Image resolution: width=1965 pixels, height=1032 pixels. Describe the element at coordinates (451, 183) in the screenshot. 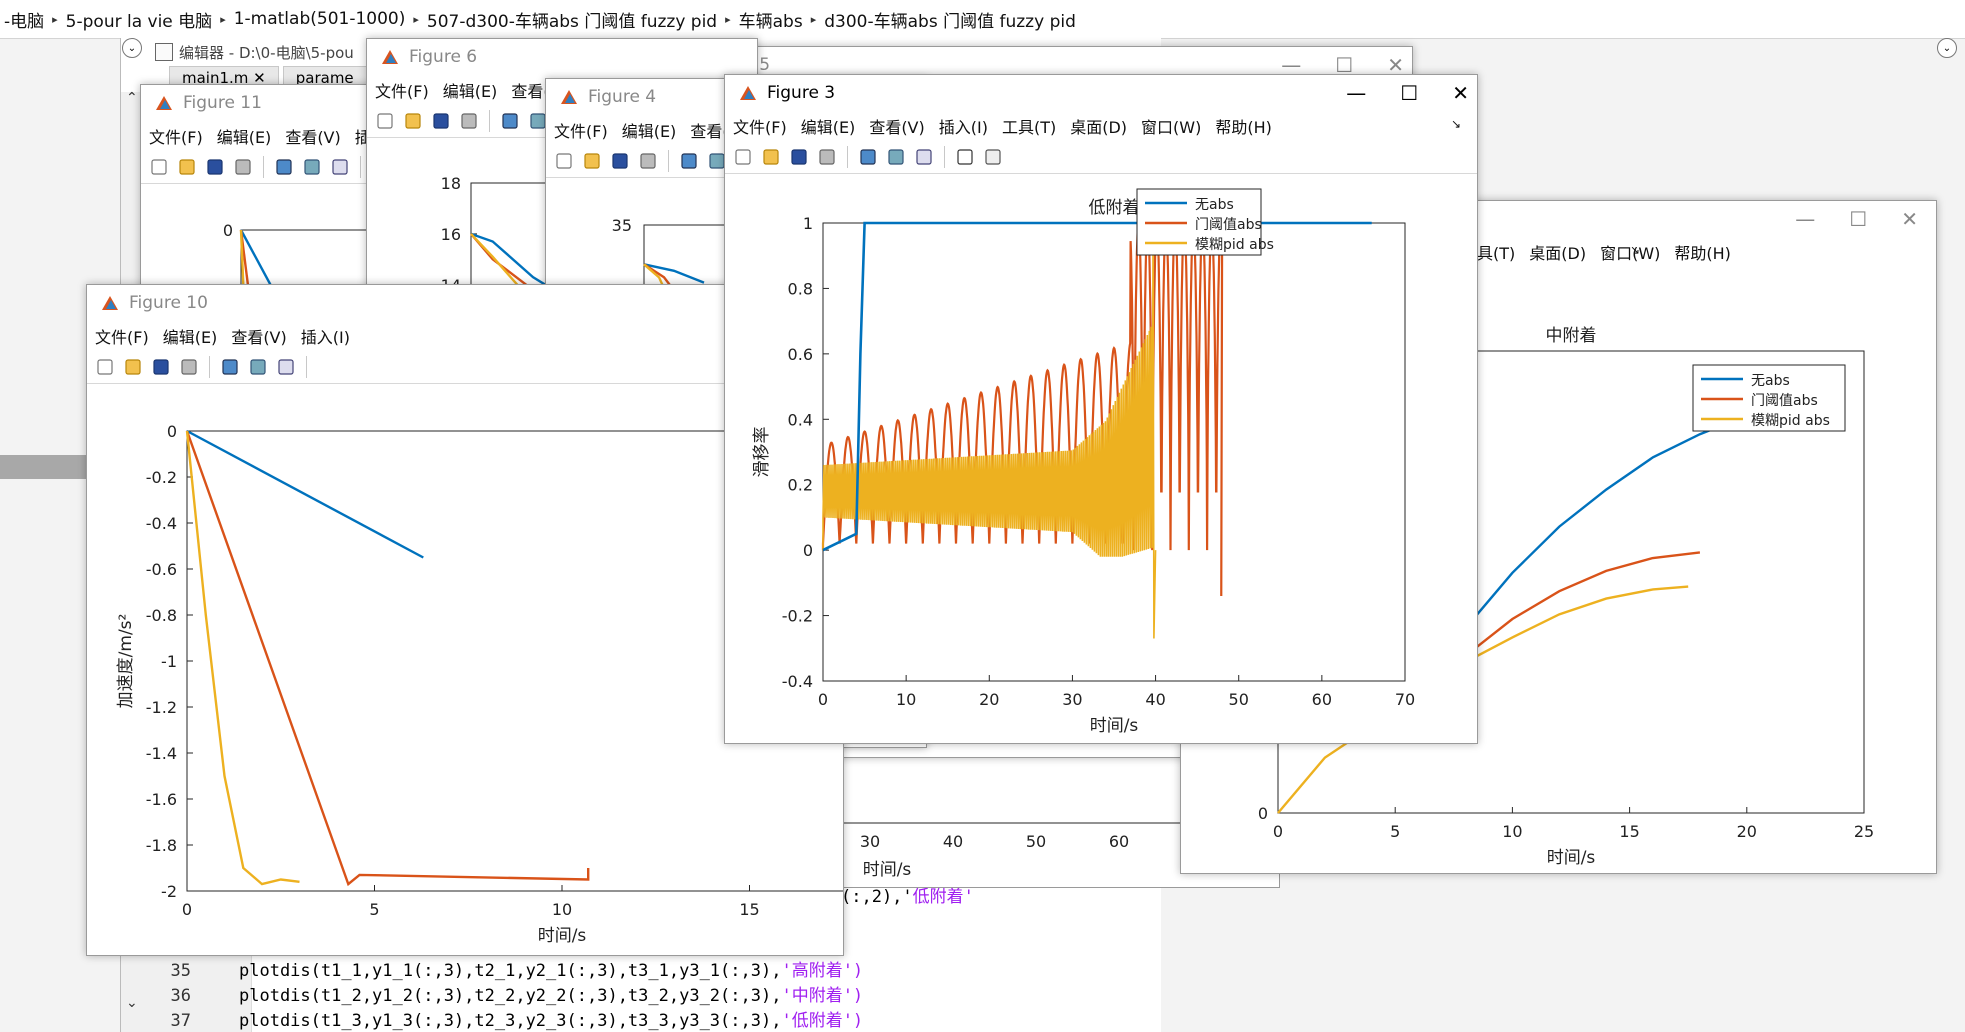

I see `y-tick-label: 18` at that location.